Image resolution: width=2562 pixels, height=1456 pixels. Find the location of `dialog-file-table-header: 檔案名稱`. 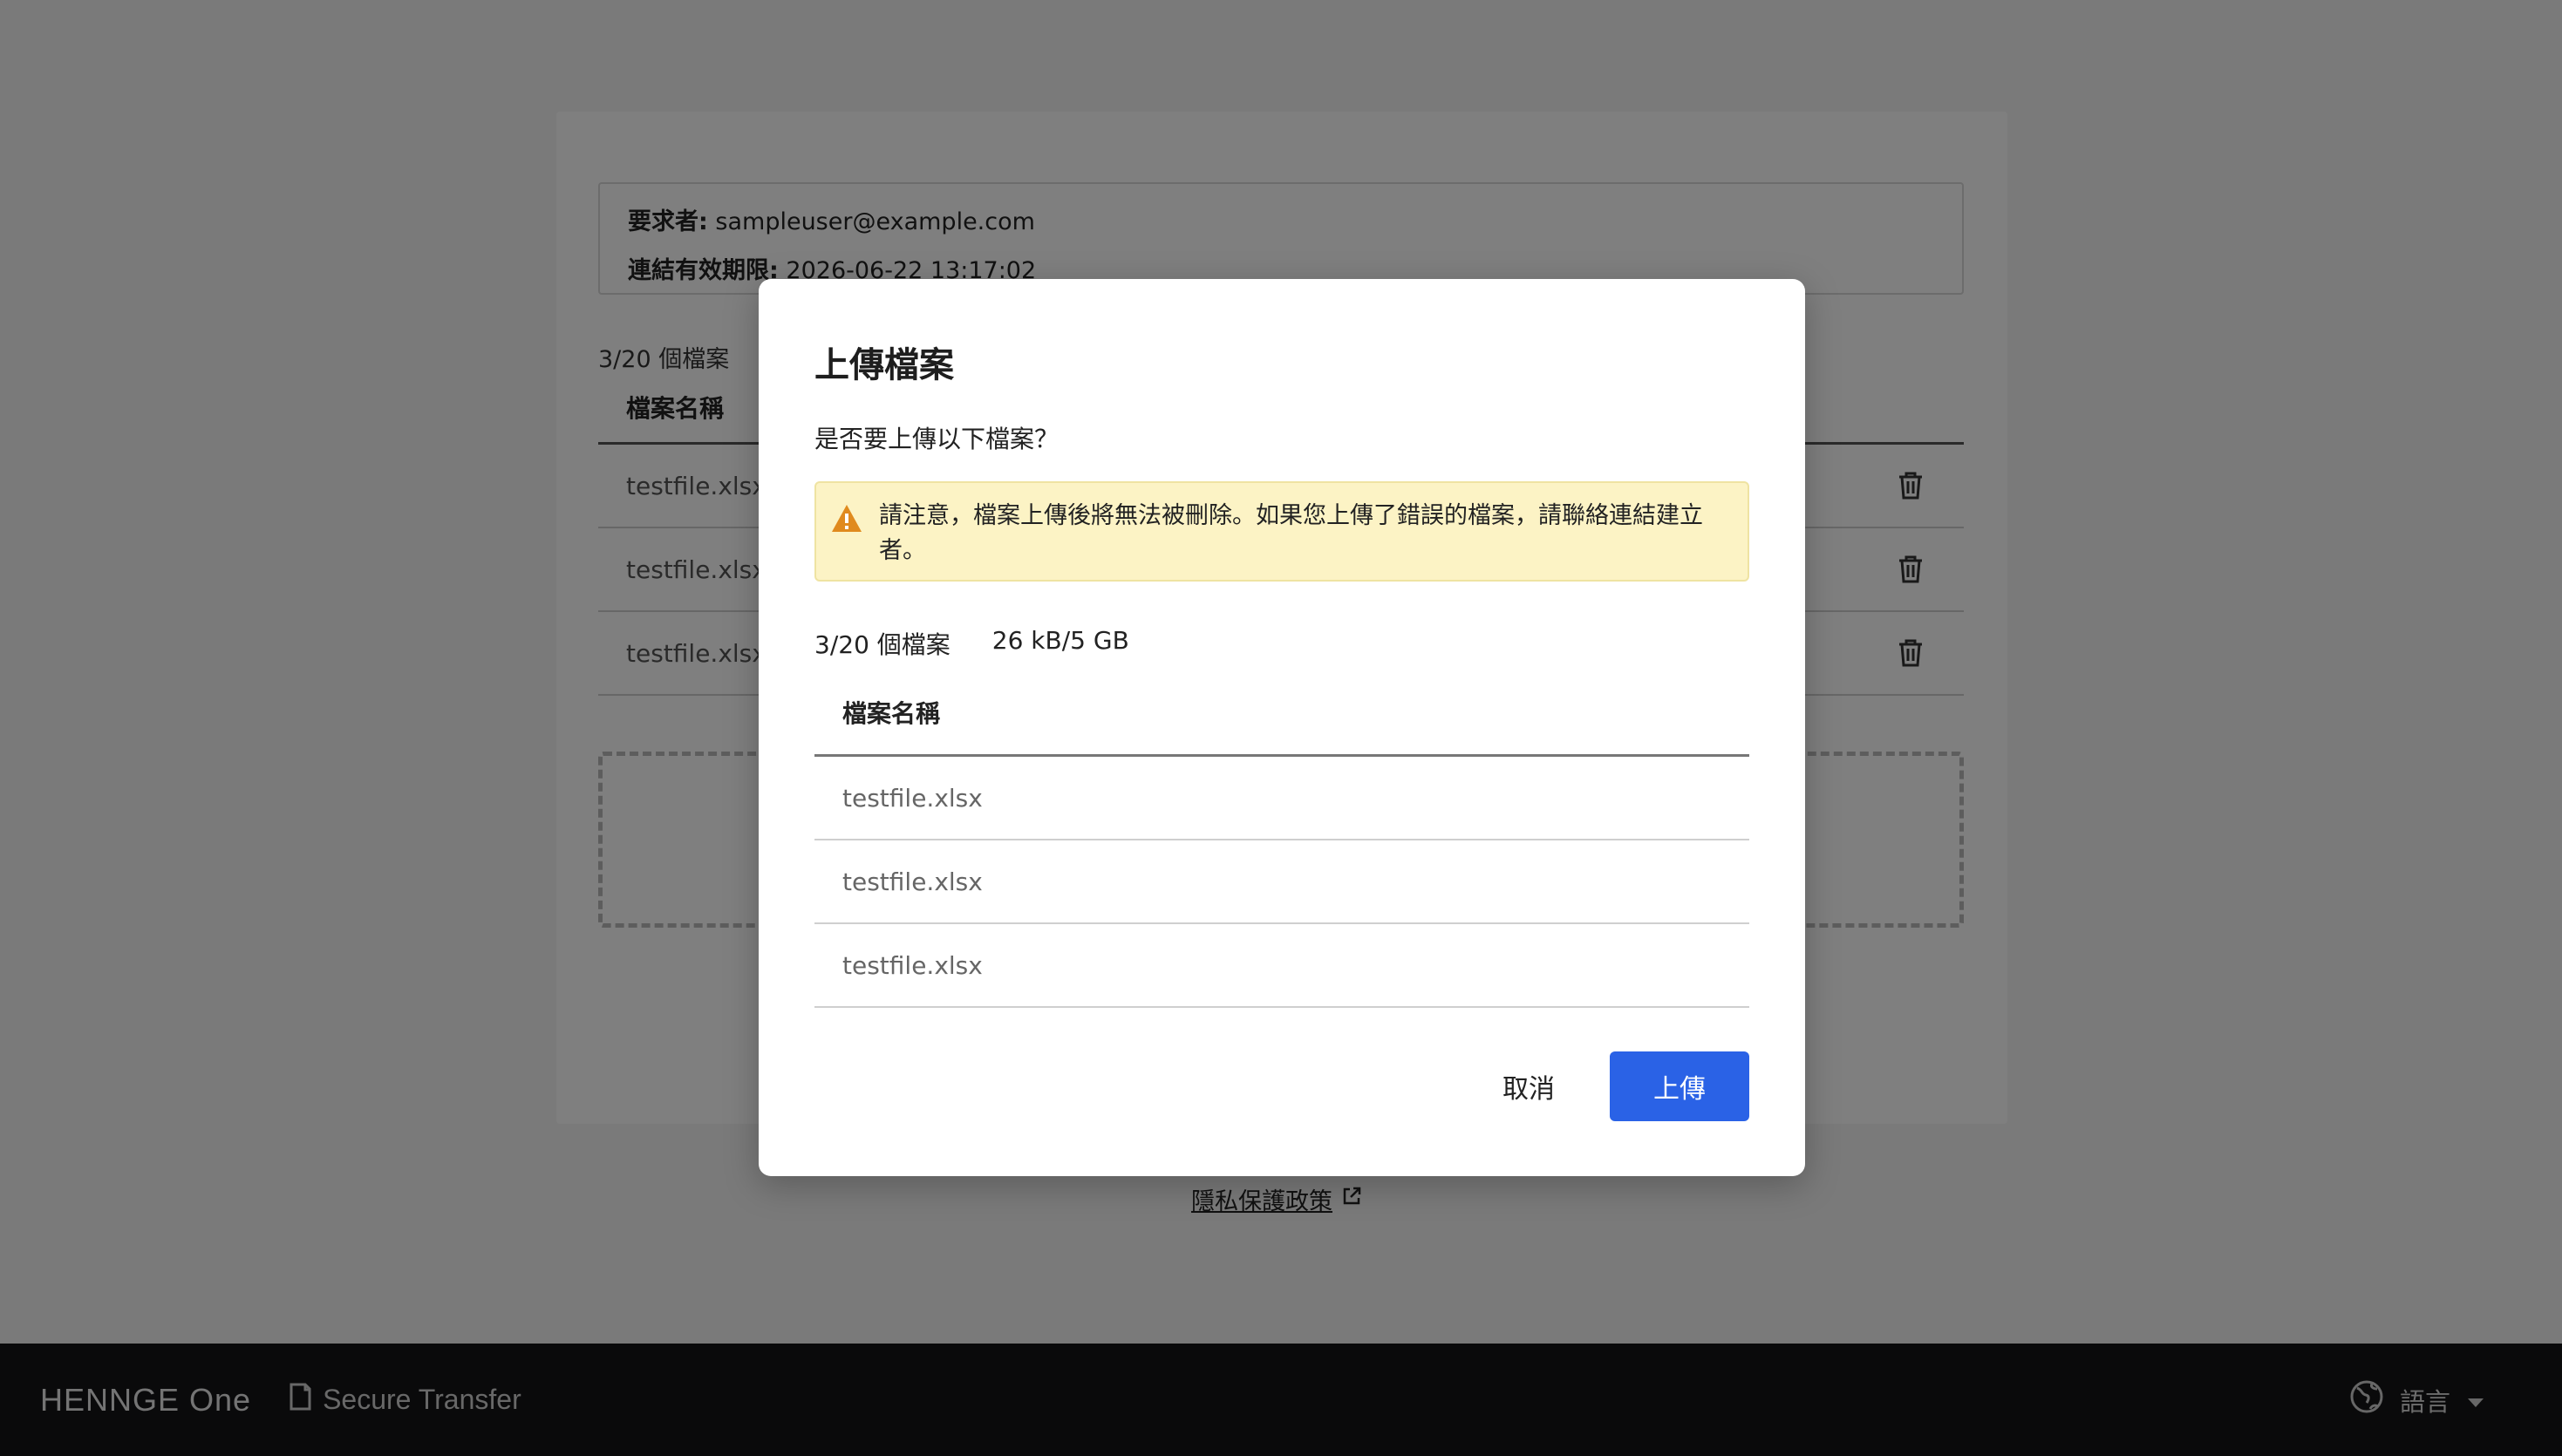

dialog-file-table-header: 檔案名稱 is located at coordinates (1281, 720).